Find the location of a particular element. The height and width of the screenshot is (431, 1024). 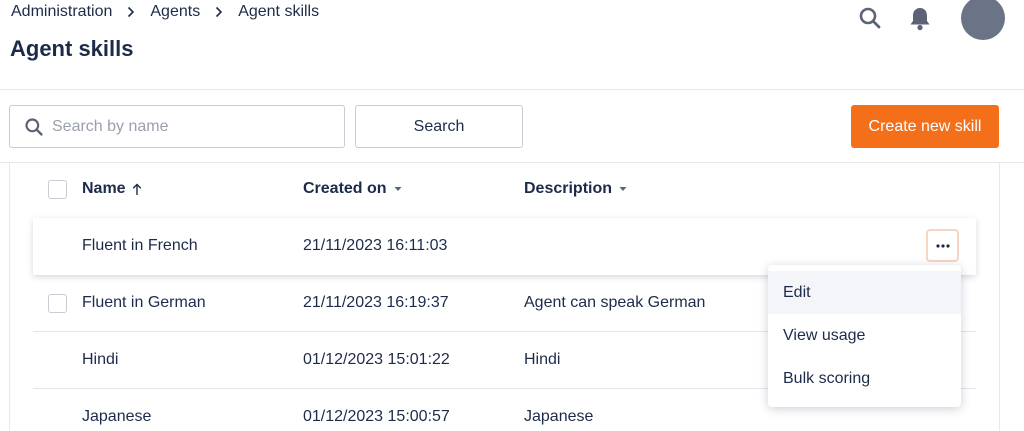

breadcrumb-agents: Agents is located at coordinates (175, 12).